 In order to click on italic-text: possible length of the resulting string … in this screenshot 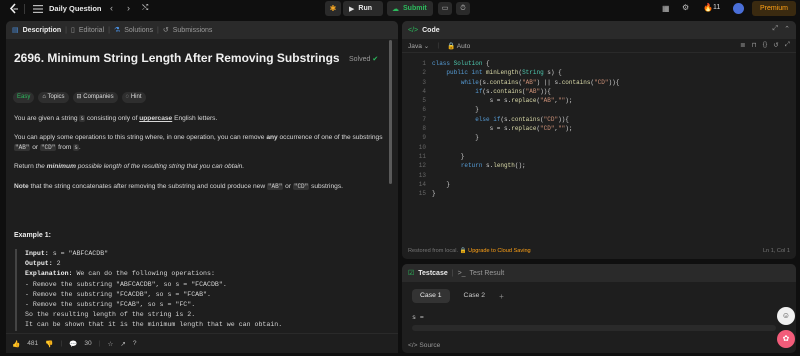, I will do `click(160, 166)`.